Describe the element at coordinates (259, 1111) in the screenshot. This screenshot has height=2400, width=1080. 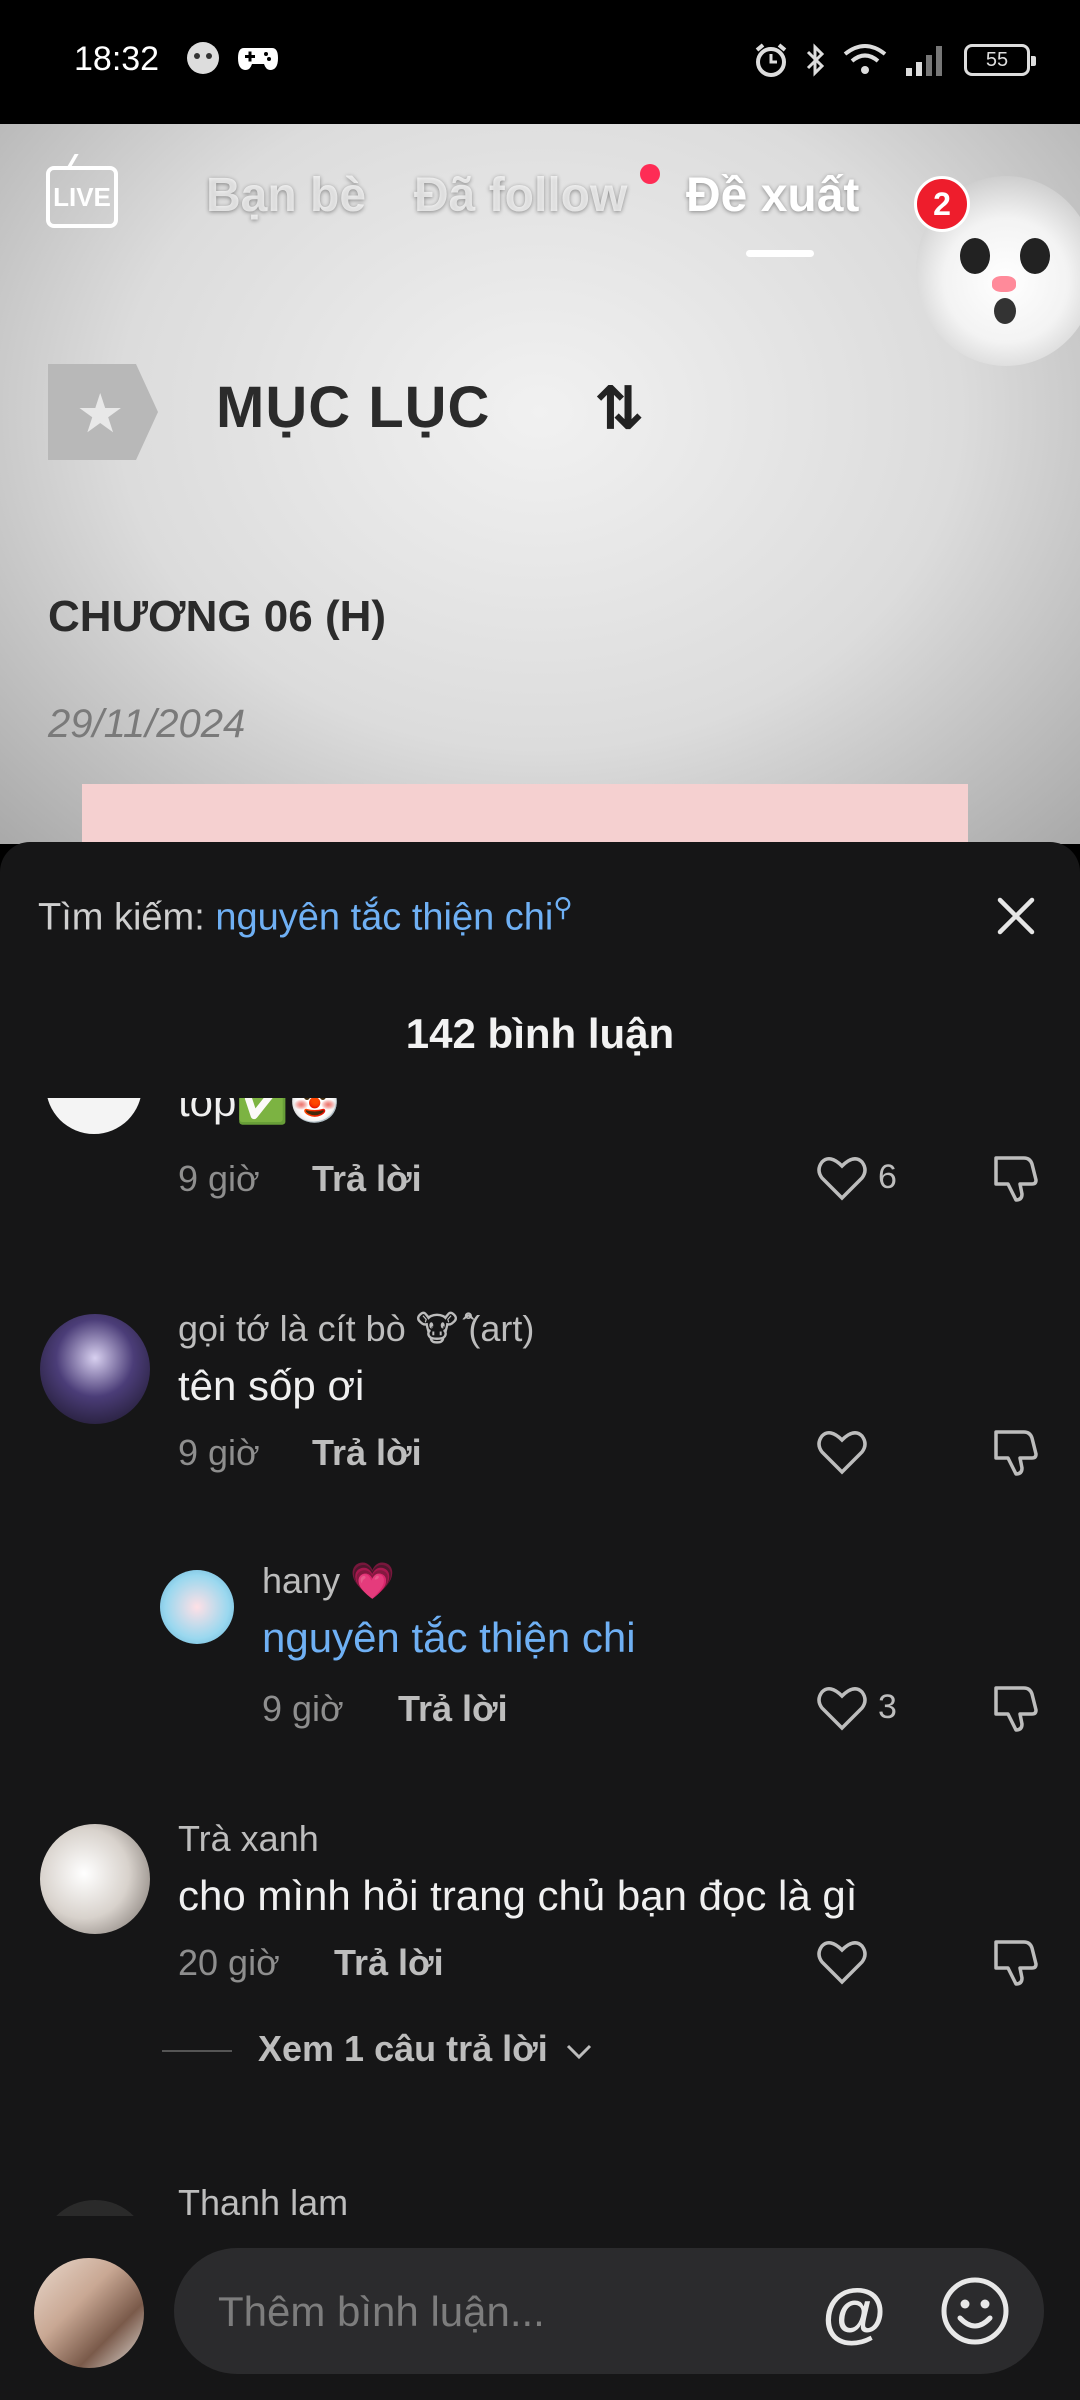
I see `comment-text: tóp✅🤡` at that location.